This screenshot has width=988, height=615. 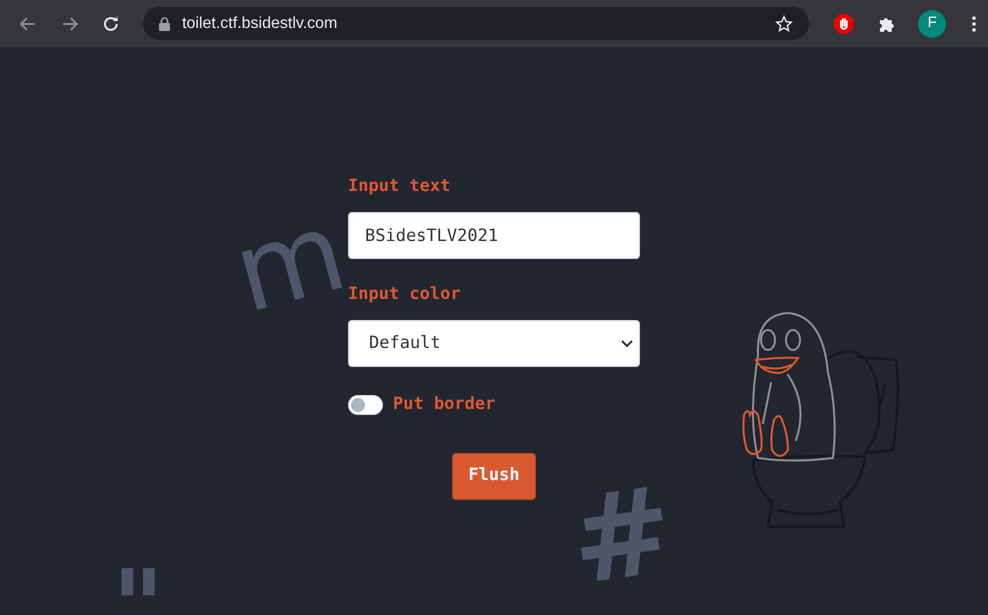 I want to click on flush-button: Flush, so click(x=494, y=476).